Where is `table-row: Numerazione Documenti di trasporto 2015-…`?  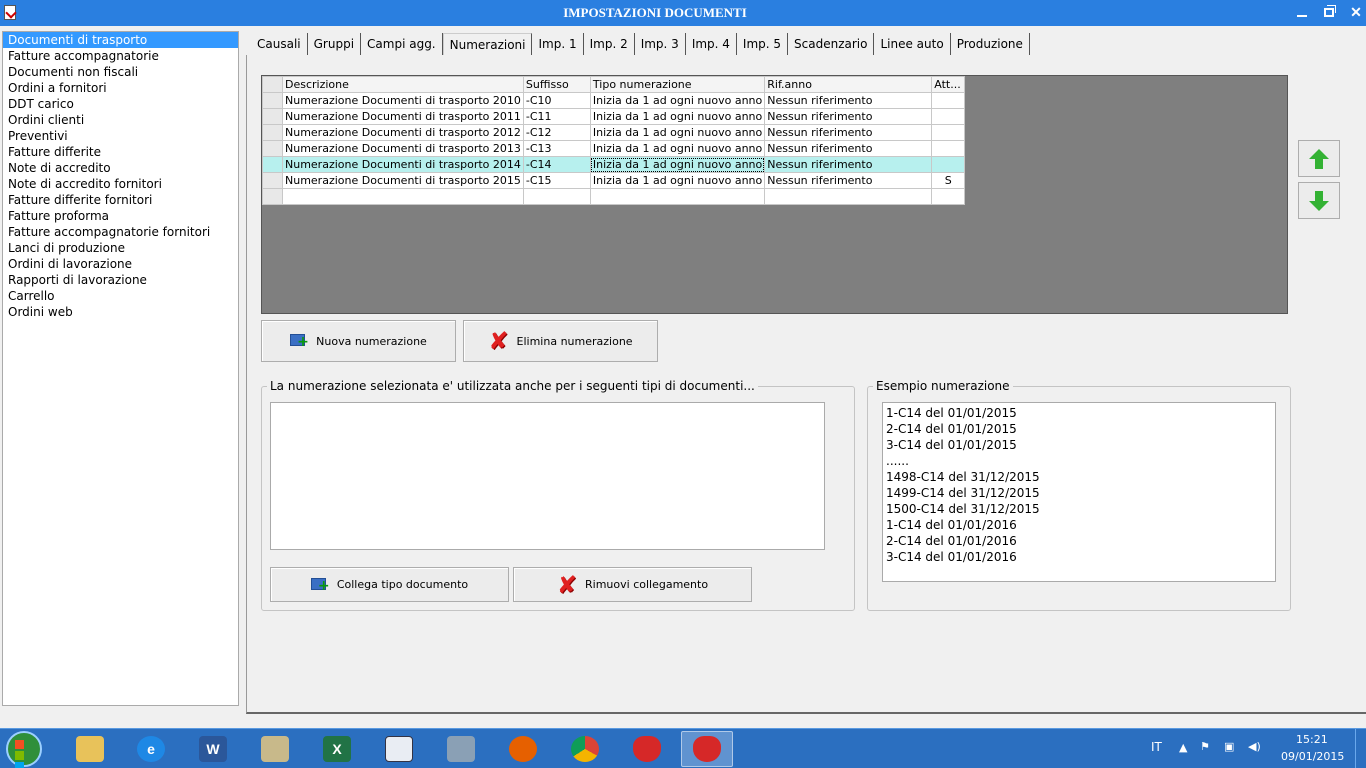
table-row: Numerazione Documenti di trasporto 2015-… is located at coordinates (614, 180).